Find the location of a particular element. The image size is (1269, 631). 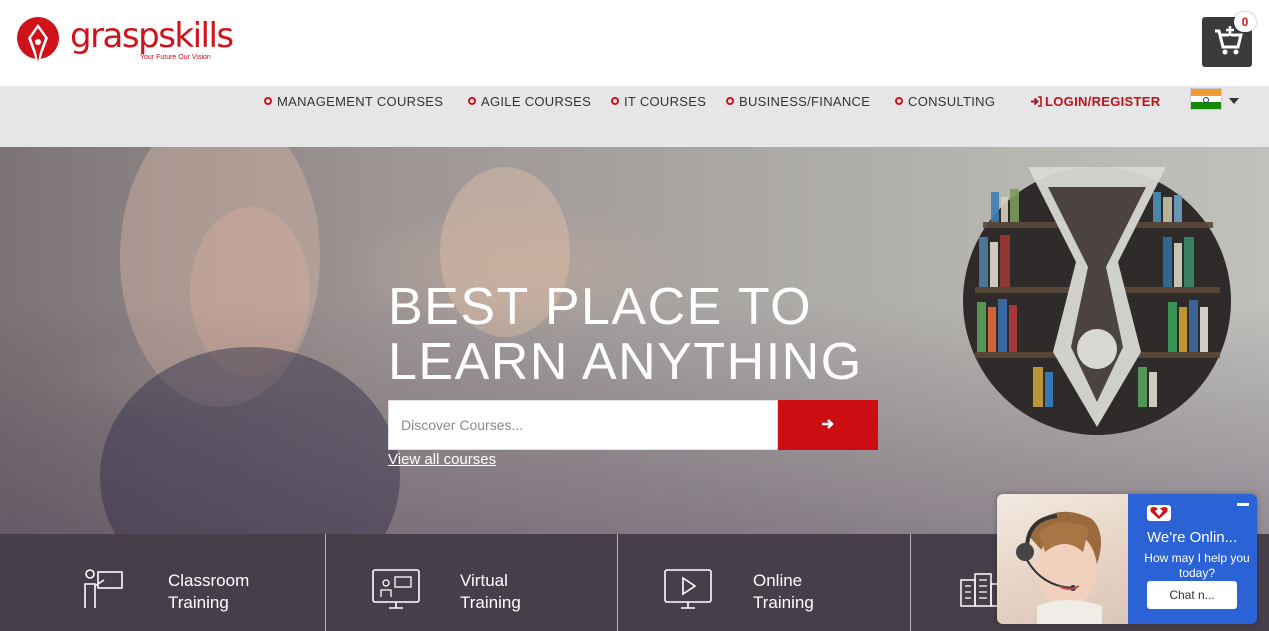

chevron-down-icon is located at coordinates (1234, 101).